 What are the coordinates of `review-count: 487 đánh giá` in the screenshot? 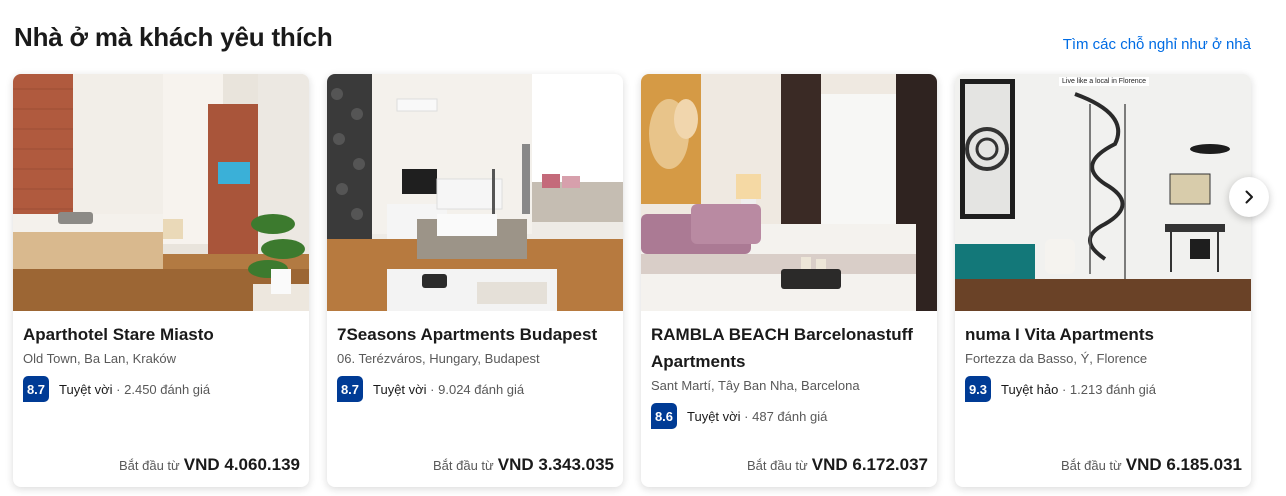 It's located at (790, 416).